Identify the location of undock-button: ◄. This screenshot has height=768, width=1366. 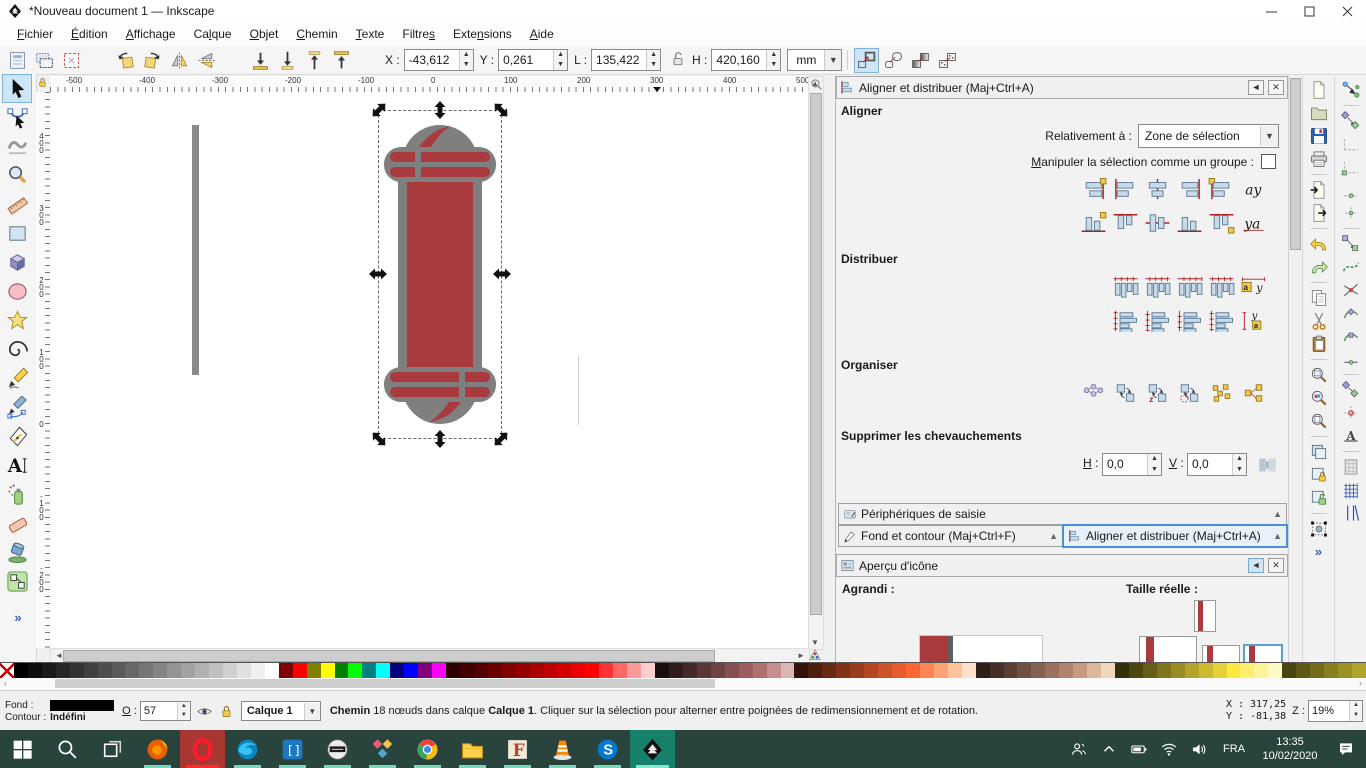
(1256, 87).